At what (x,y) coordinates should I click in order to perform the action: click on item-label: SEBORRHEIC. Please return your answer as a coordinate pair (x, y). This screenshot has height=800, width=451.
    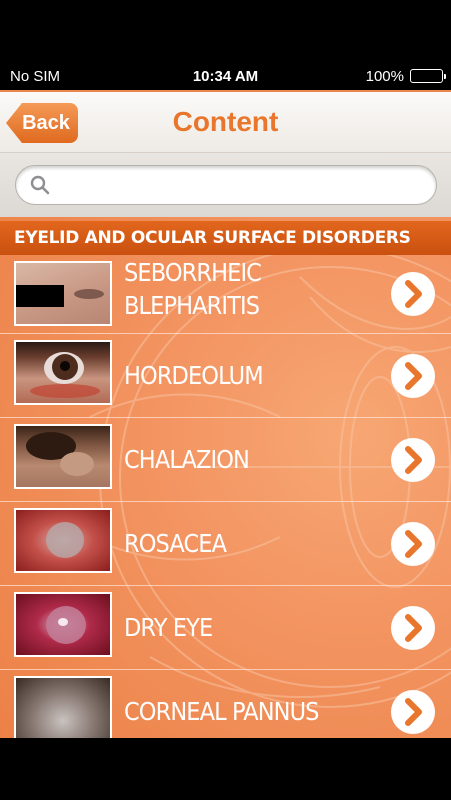
    Looking at the image, I should click on (193, 272).